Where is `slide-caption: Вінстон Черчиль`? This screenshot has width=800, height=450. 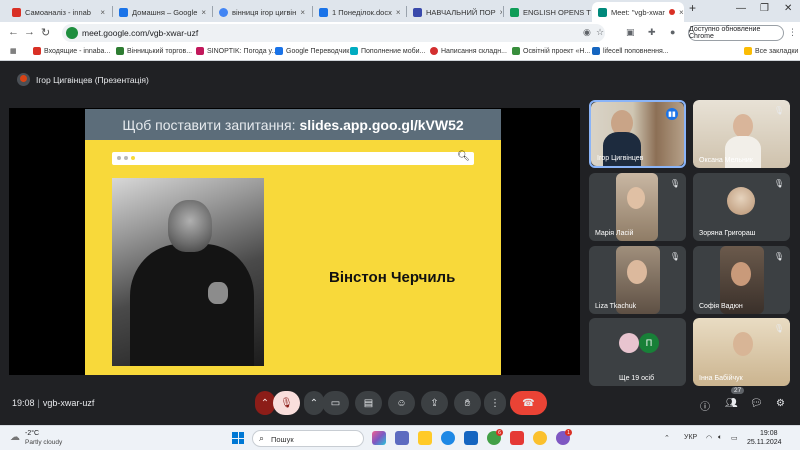
slide-caption: Вінстон Черчиль is located at coordinates (392, 277).